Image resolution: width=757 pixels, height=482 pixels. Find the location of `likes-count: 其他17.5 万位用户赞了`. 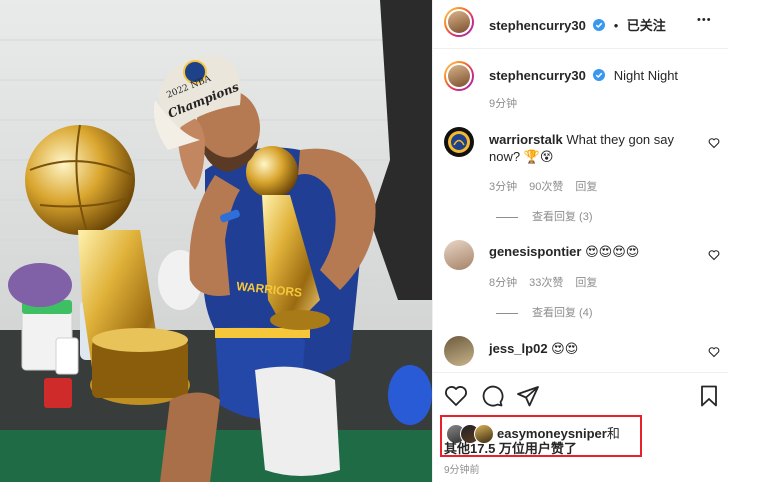

likes-count: 其他17.5 万位用户赞了 is located at coordinates (510, 447).